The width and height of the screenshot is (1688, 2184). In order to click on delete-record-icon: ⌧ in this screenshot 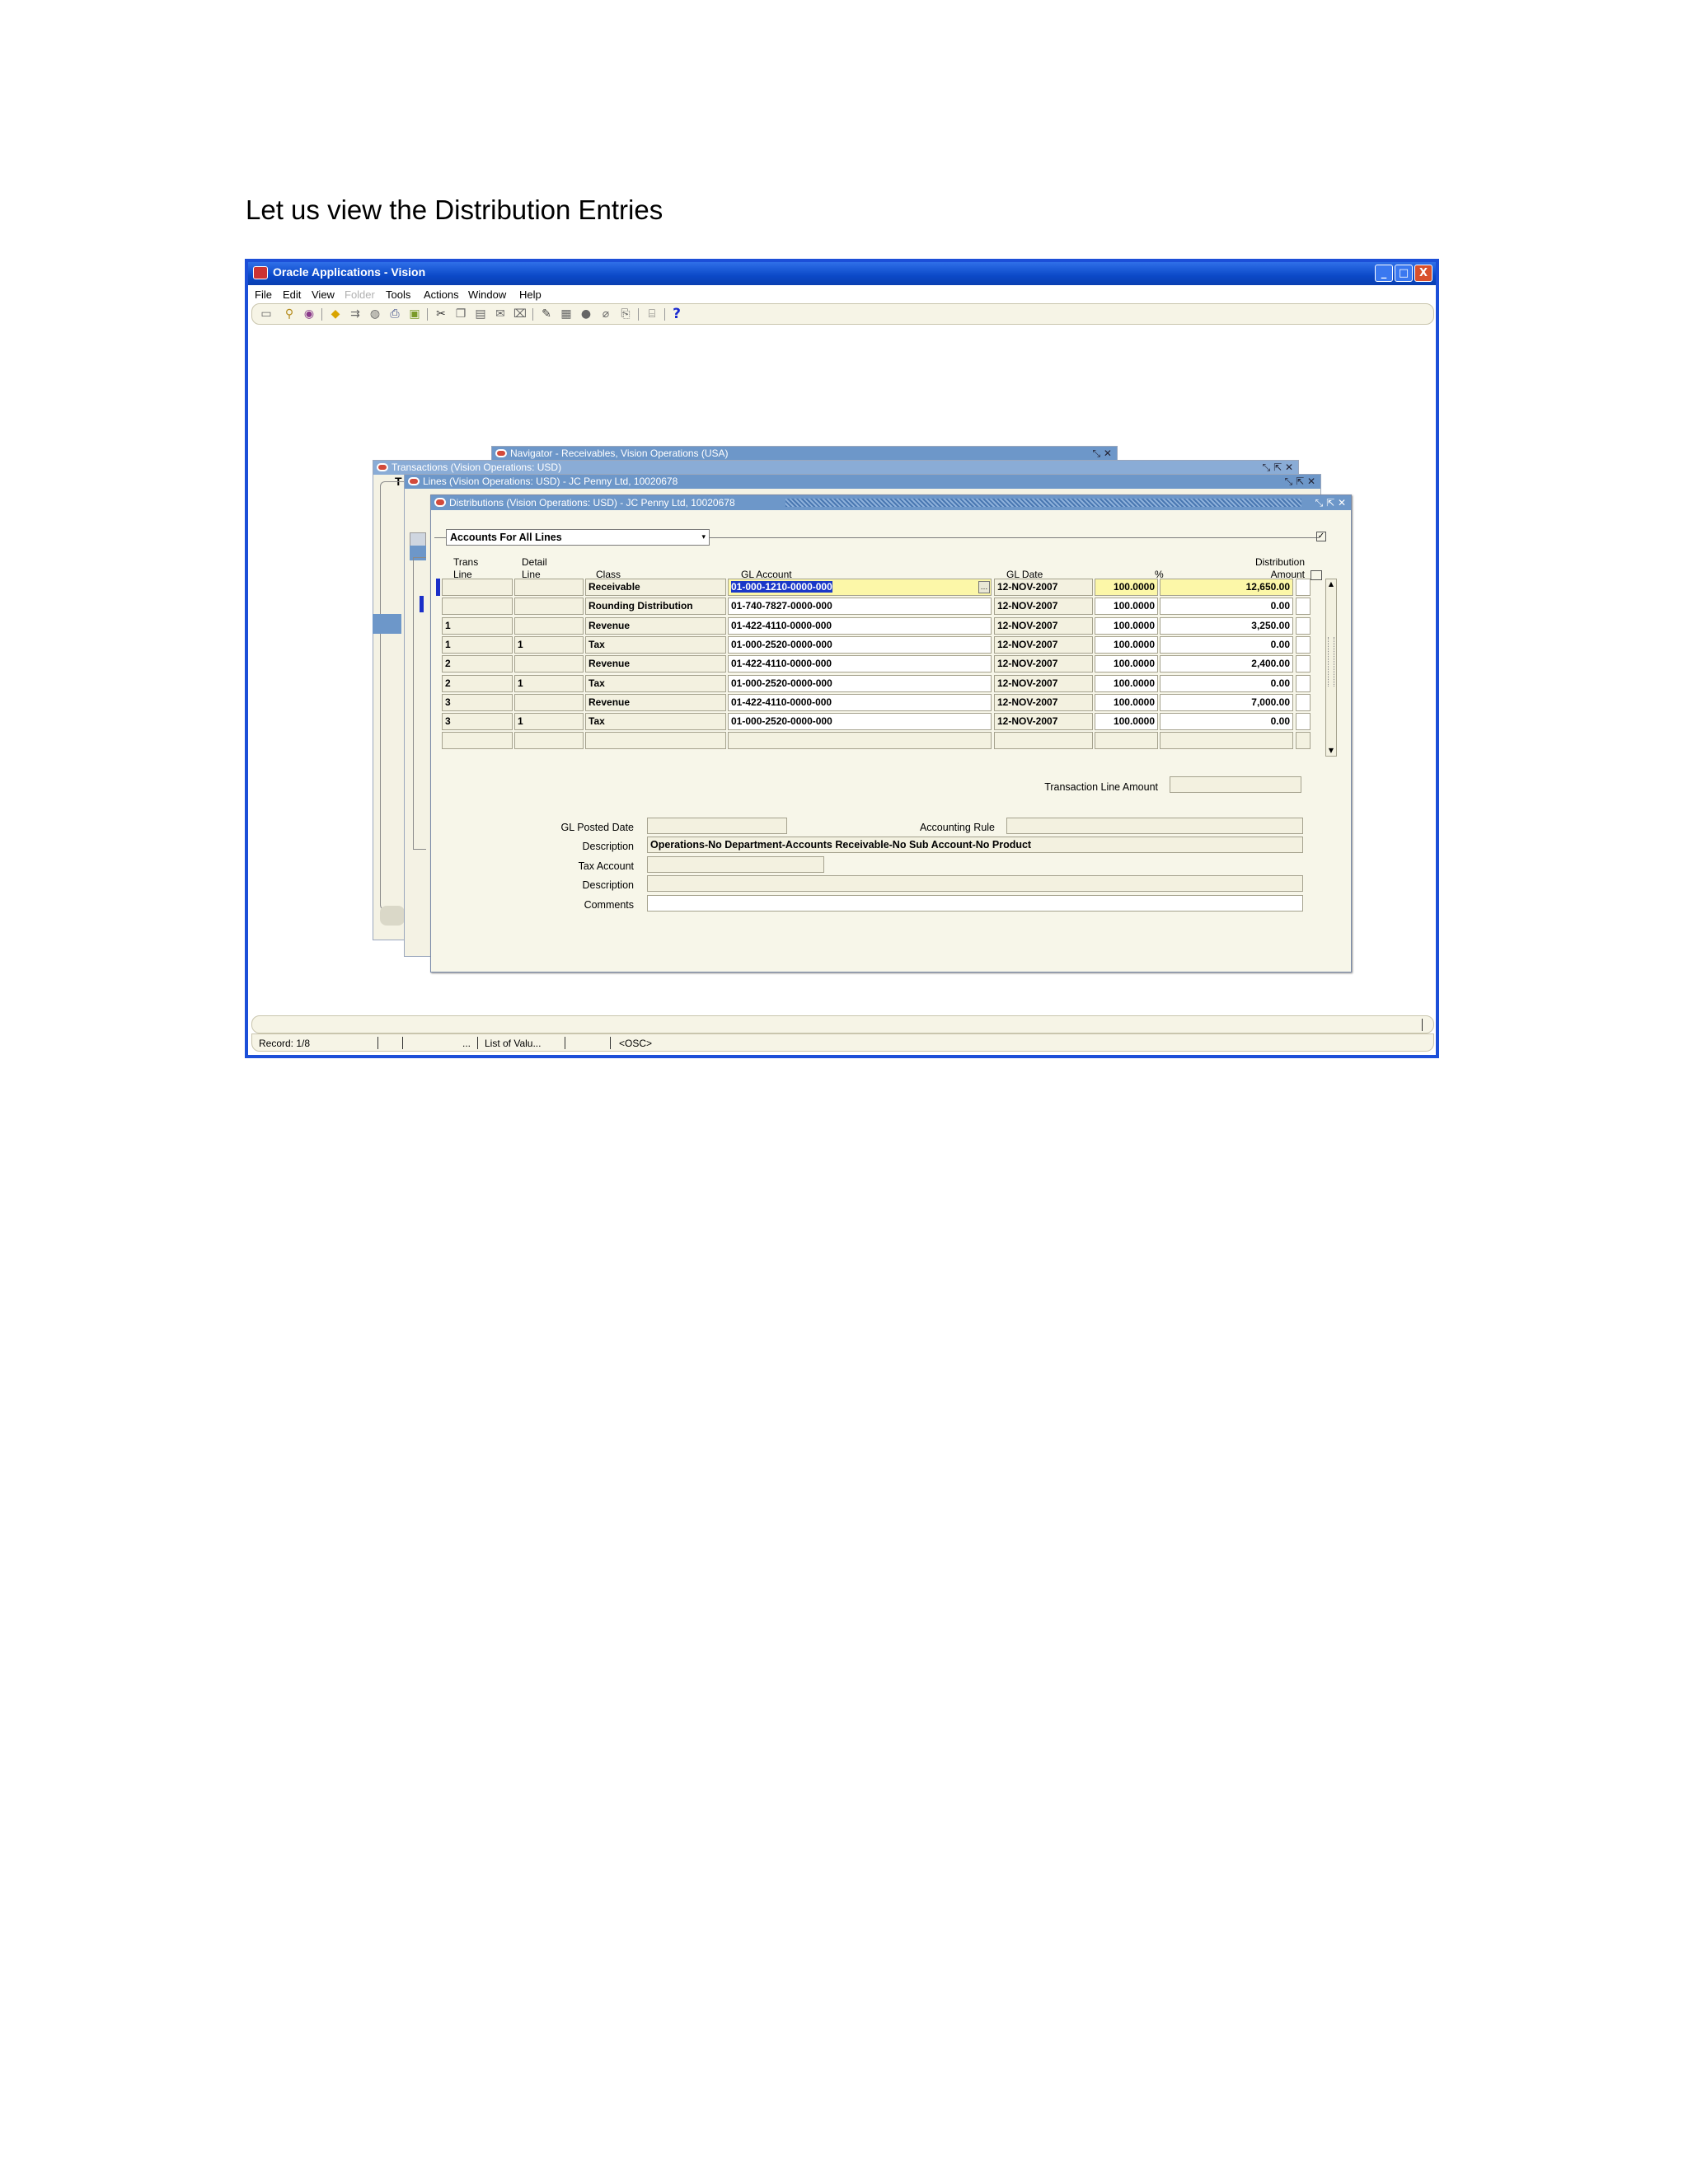, I will do `click(520, 314)`.